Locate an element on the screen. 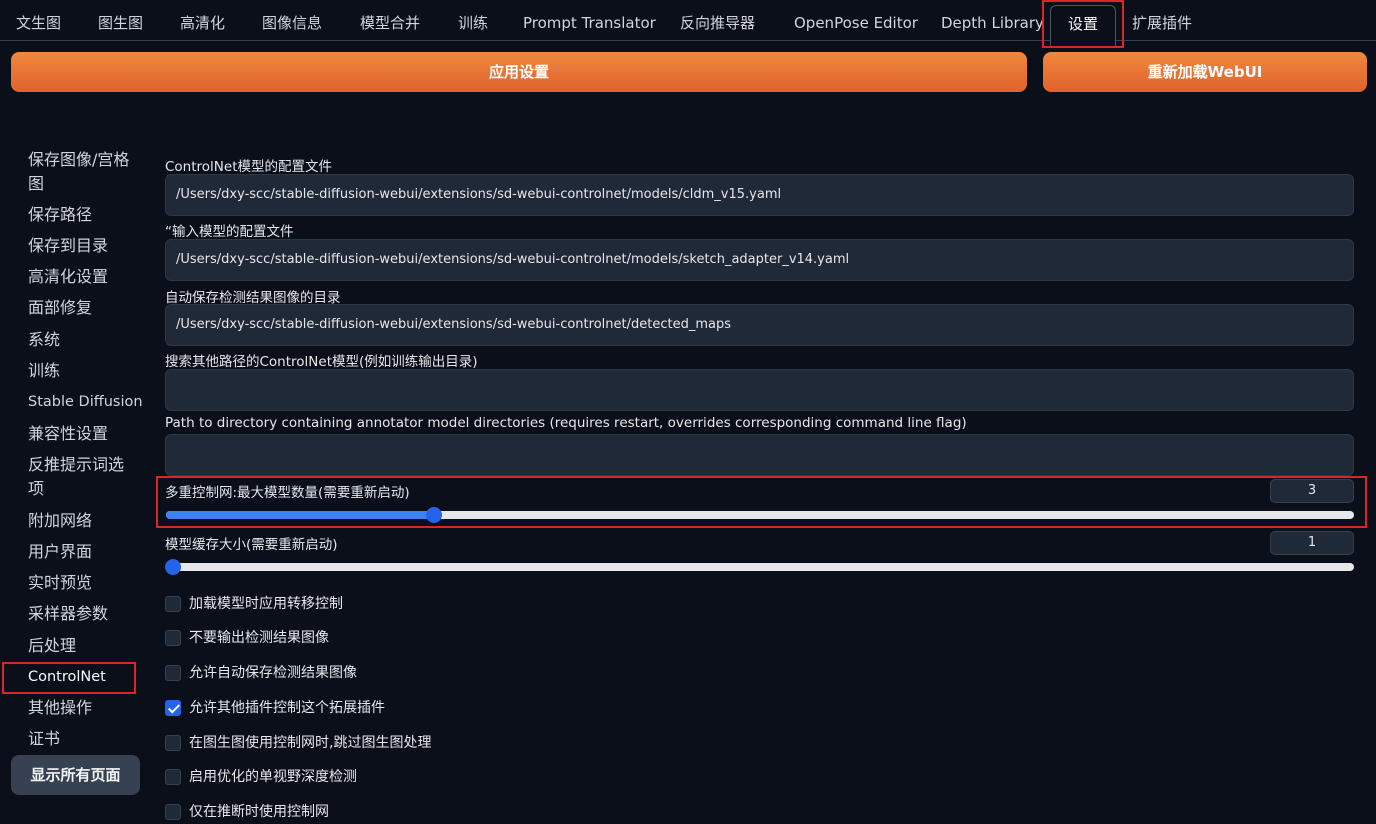 The width and height of the screenshot is (1376, 824). sidebar-item-controlnet: ControlNet is located at coordinates (67, 677).